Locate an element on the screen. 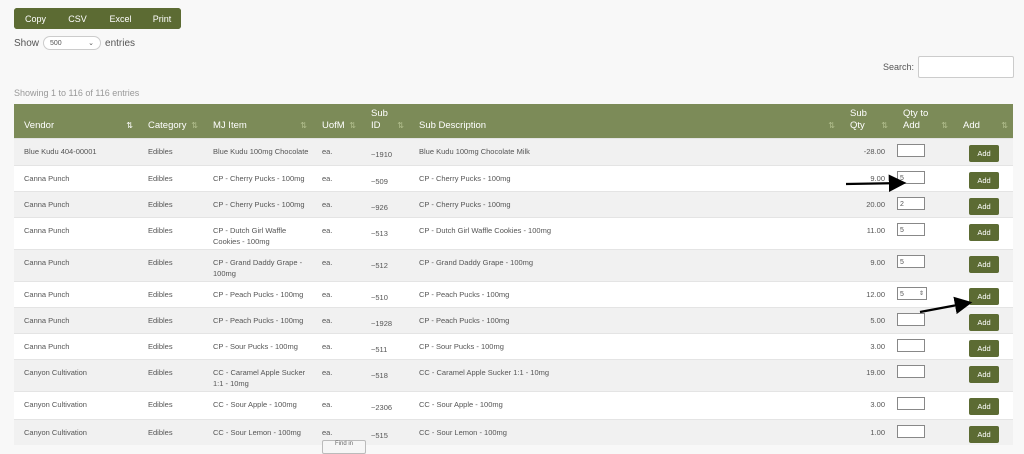  entries-select: 500 ⌄ is located at coordinates (72, 43).